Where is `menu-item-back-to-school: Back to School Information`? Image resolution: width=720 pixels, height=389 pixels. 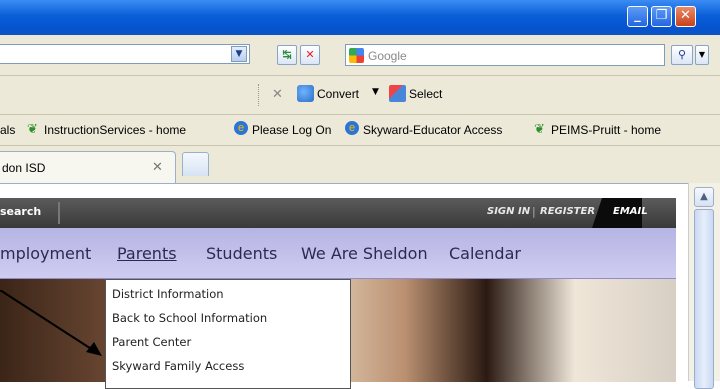
menu-item-back-to-school: Back to School Information is located at coordinates (189, 318).